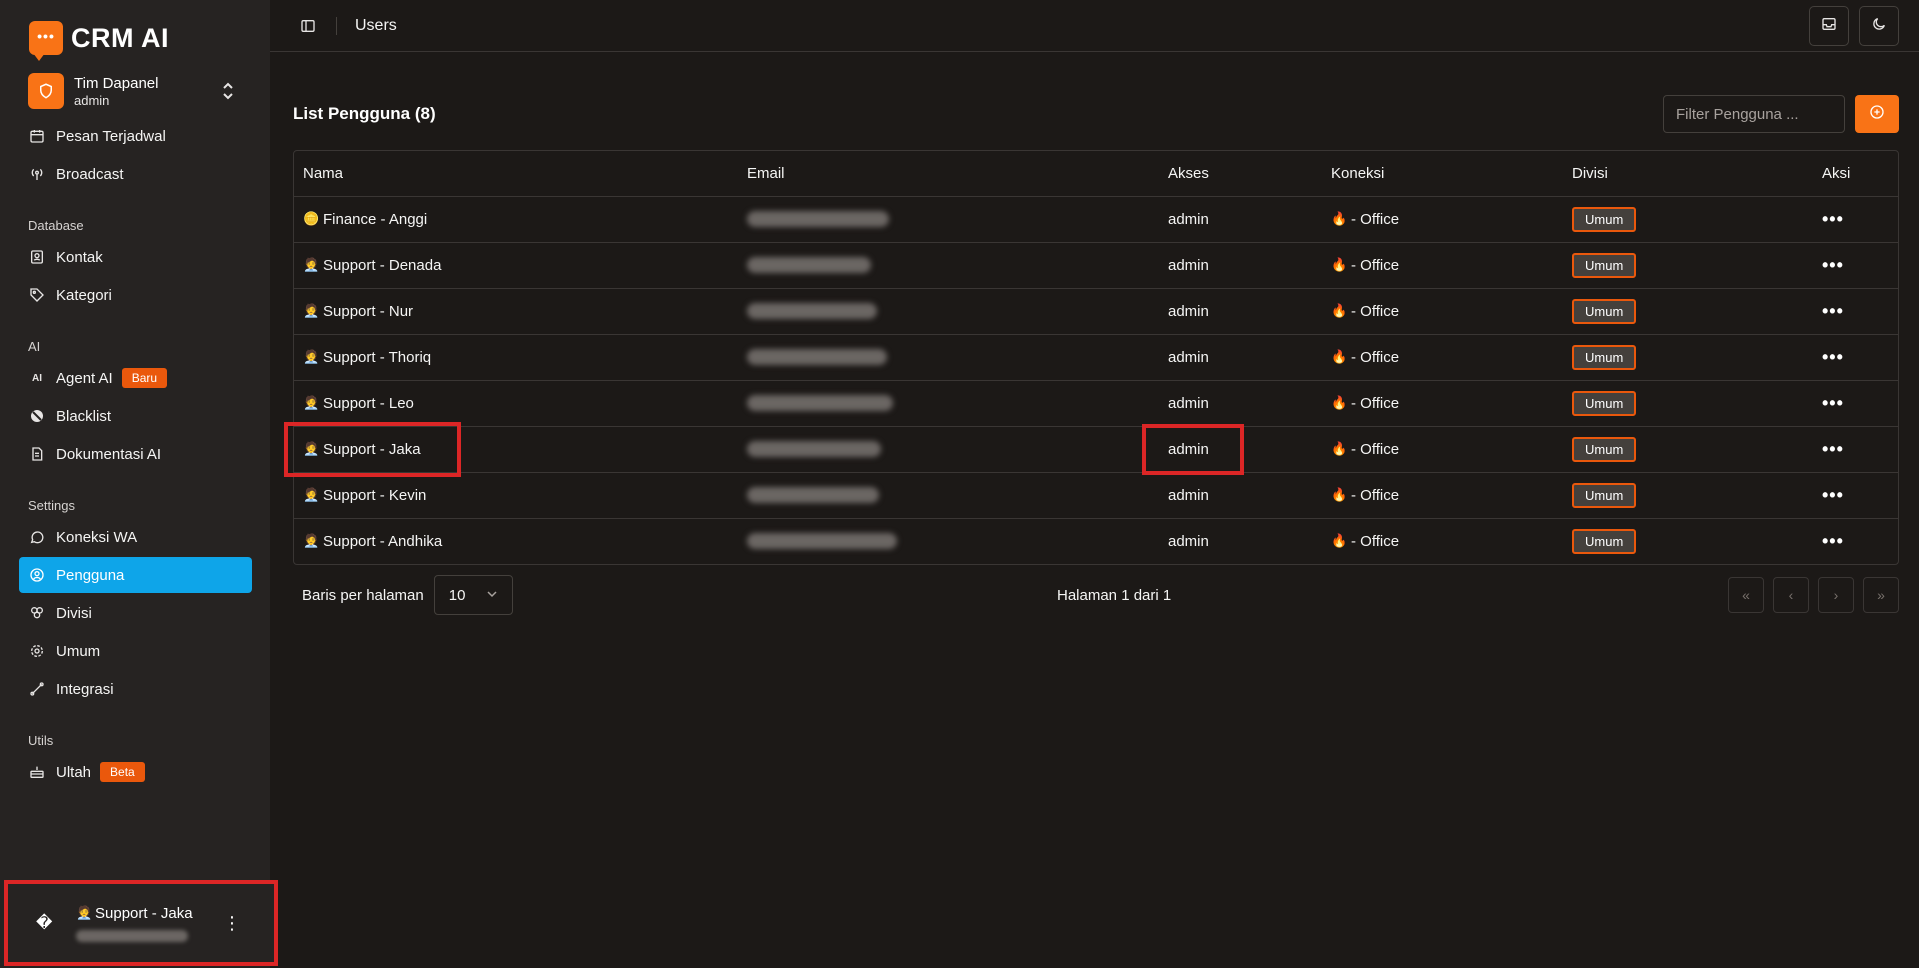  I want to click on team-switcher: Tim Dapanel admin, so click(135, 91).